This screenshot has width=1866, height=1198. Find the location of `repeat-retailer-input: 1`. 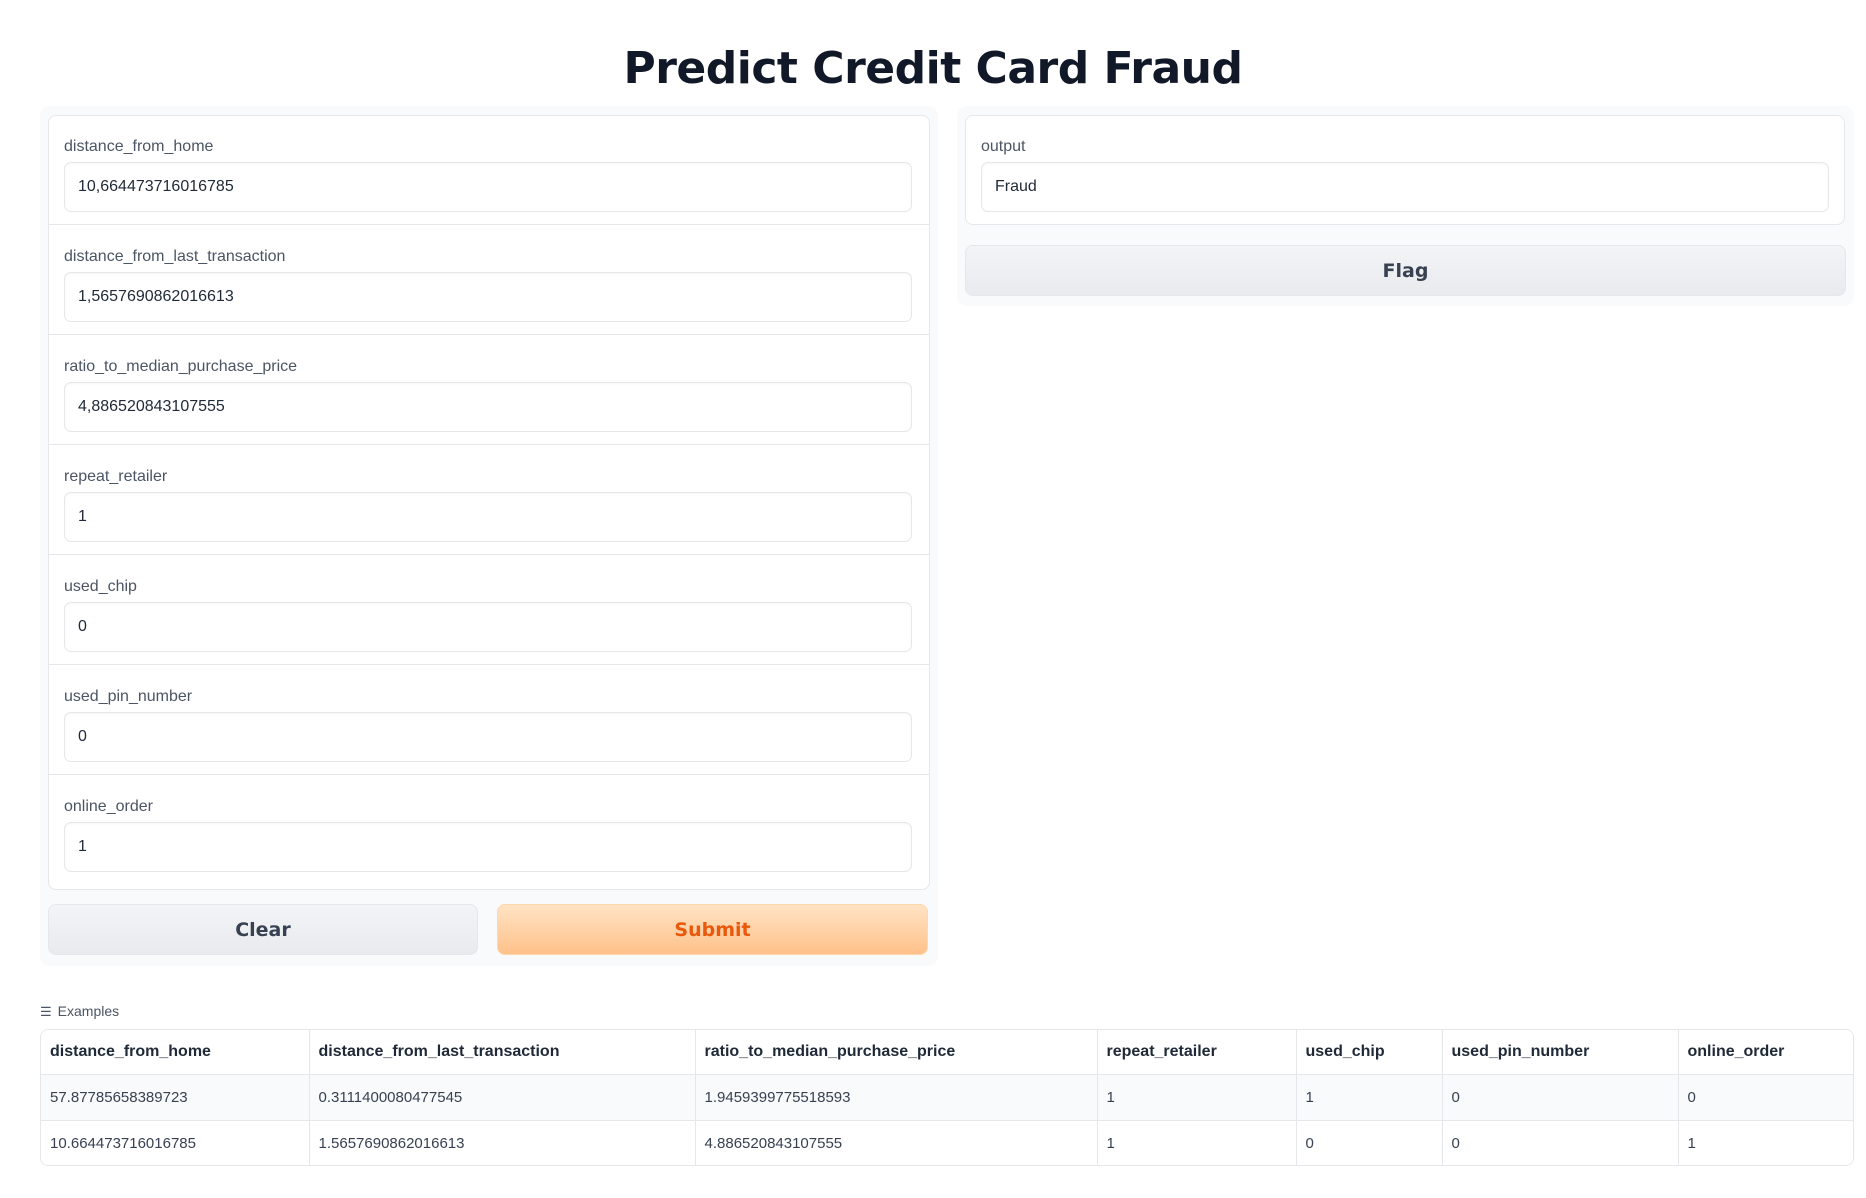

repeat-retailer-input: 1 is located at coordinates (488, 517).